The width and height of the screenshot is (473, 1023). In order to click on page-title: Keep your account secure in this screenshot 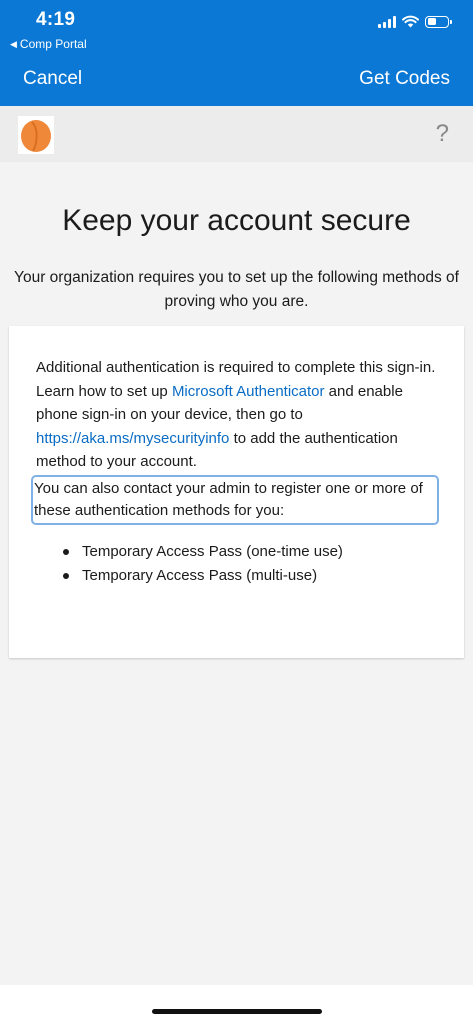, I will do `click(236, 220)`.